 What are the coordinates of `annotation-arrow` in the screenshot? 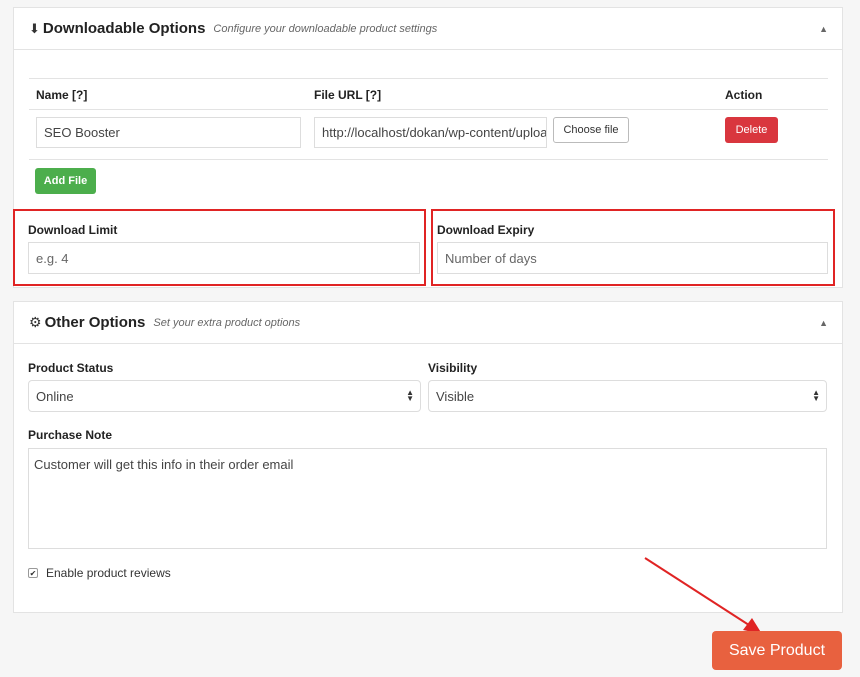 It's located at (703, 595).